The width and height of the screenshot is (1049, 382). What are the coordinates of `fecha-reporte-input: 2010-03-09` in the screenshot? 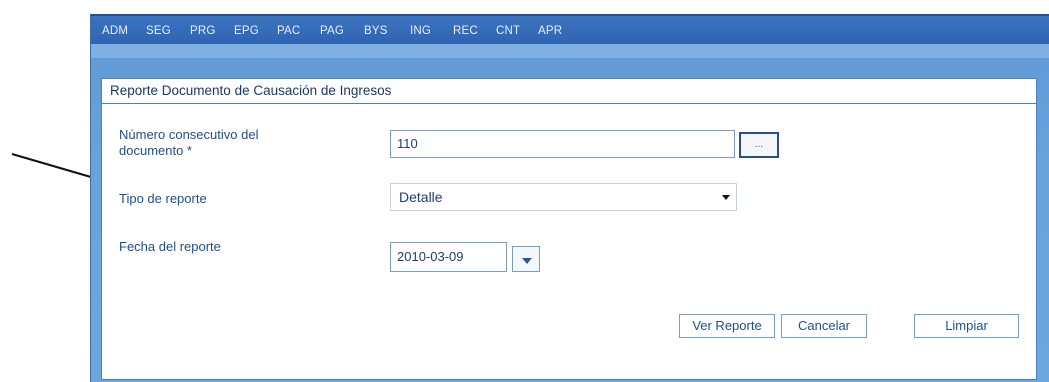 It's located at (448, 257).